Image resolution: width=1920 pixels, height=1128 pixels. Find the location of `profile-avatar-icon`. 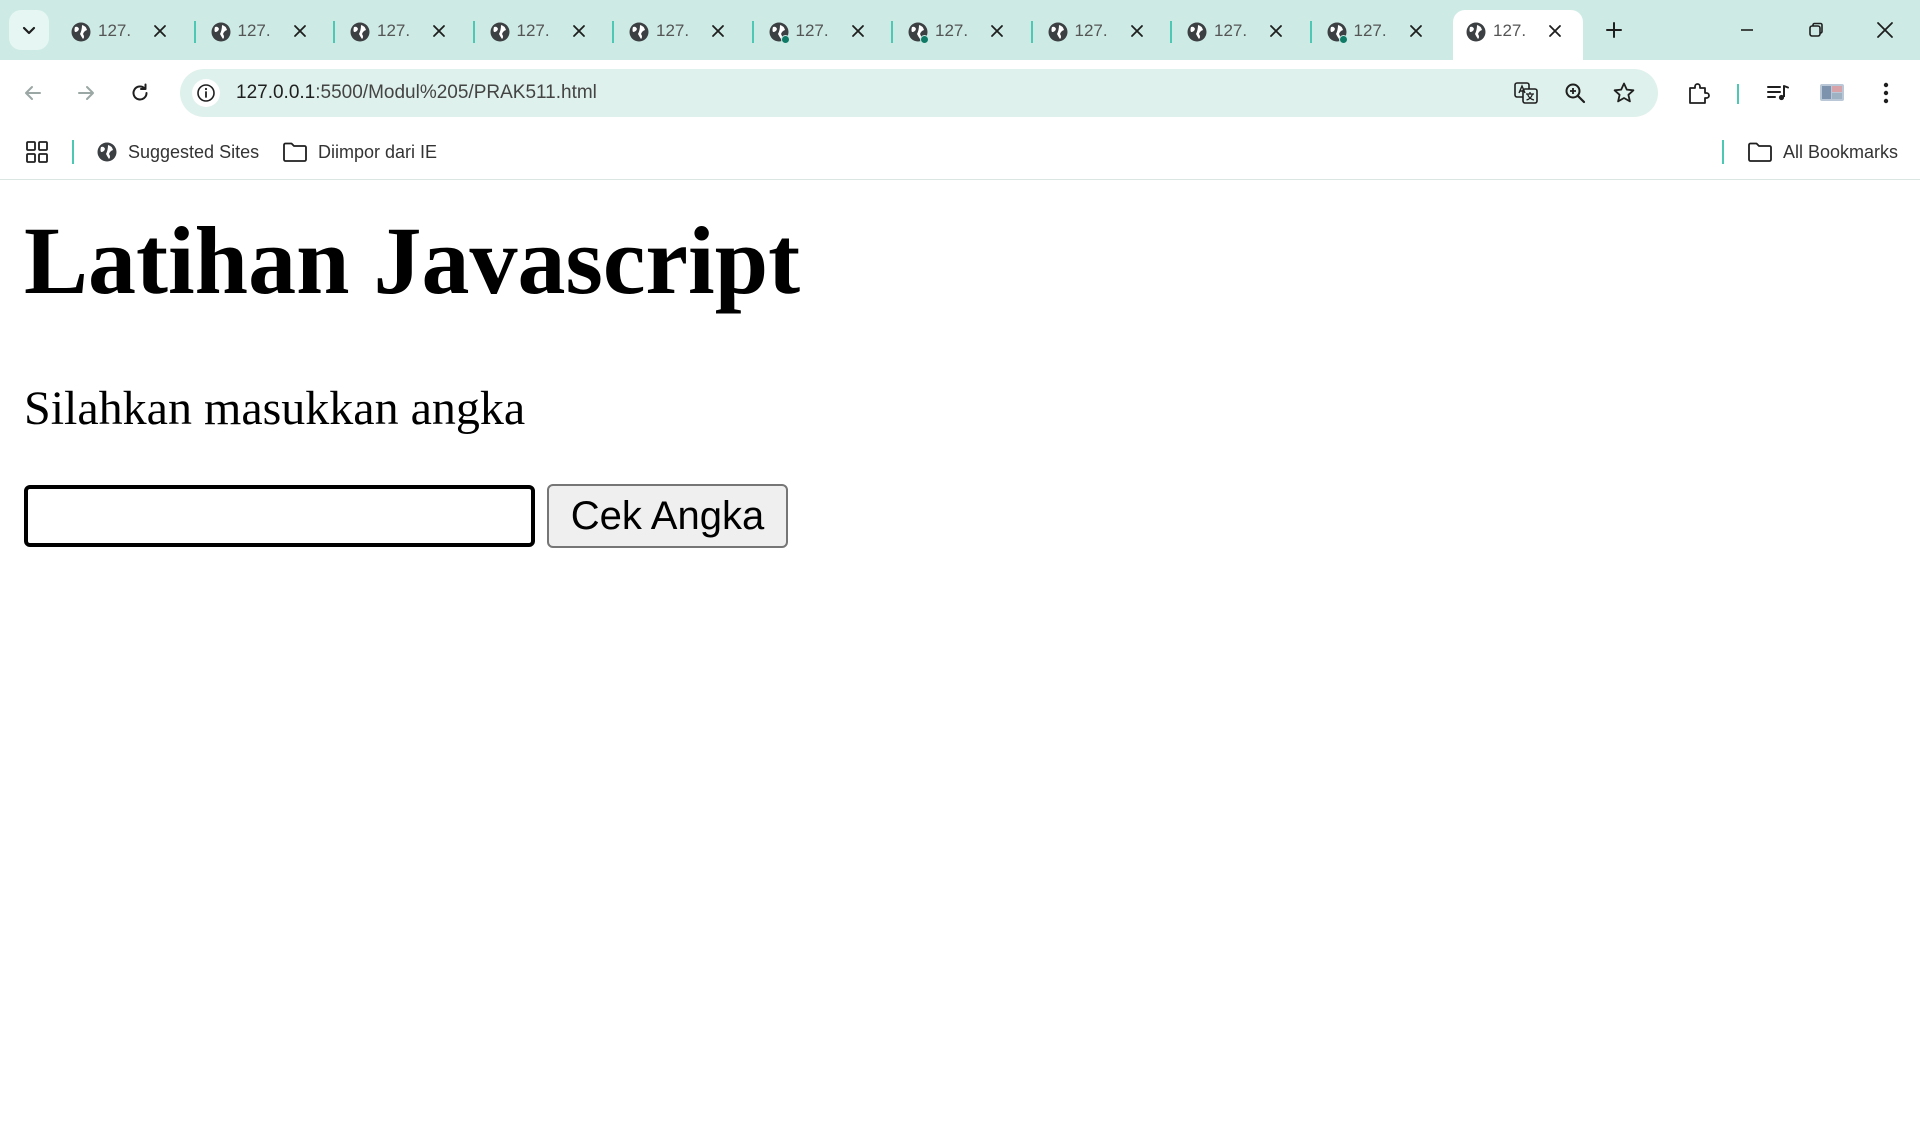

profile-avatar-icon is located at coordinates (1832, 92).